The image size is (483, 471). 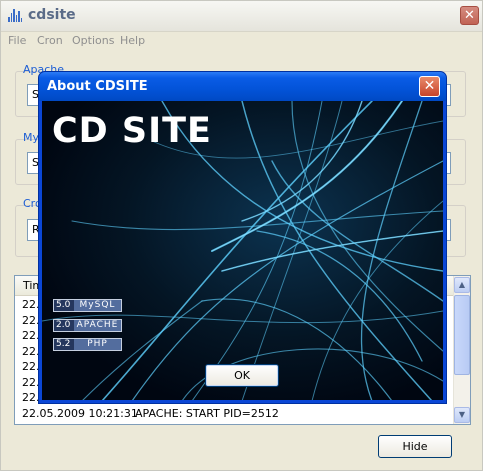 What do you see at coordinates (50, 40) in the screenshot?
I see `menu-cron: Cron` at bounding box center [50, 40].